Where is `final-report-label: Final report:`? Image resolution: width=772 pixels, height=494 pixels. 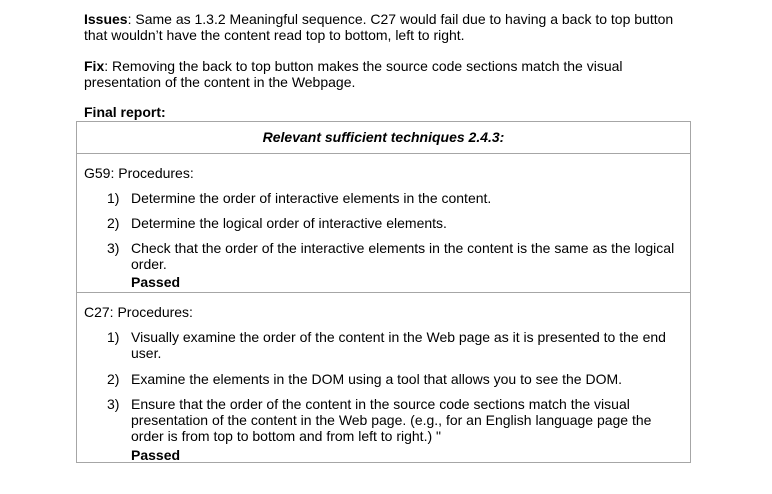
final-report-label: Final report: is located at coordinates (125, 112).